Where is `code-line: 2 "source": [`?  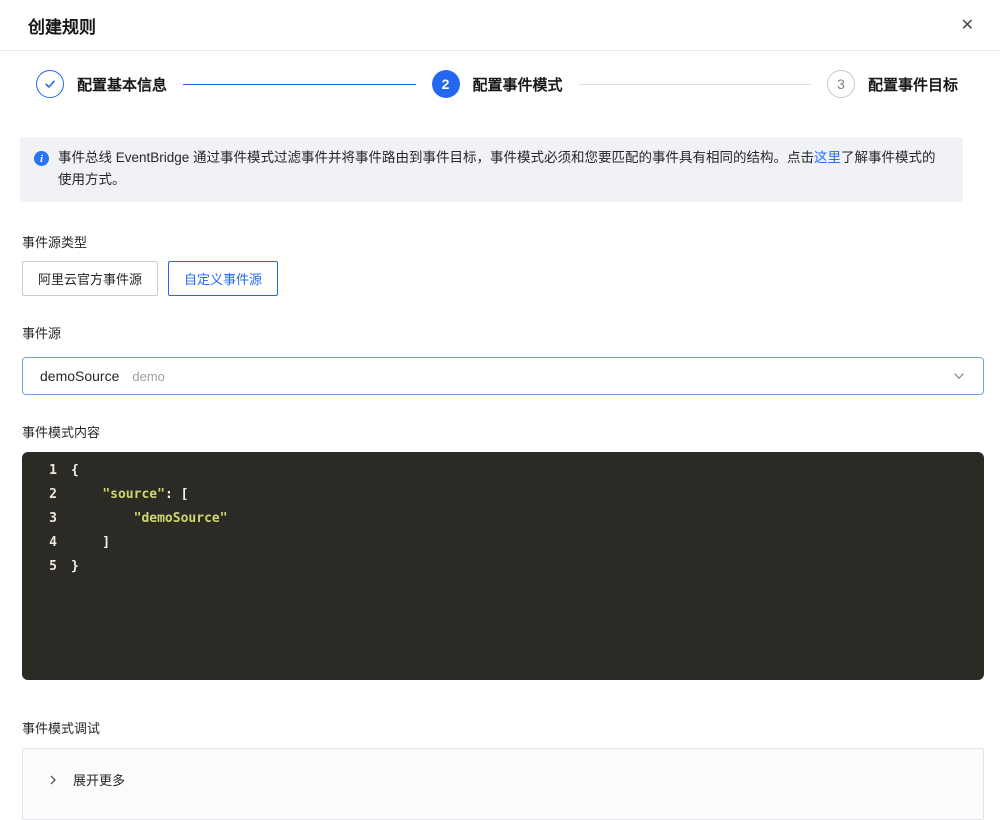
code-line: 2 "source": [ is located at coordinates (503, 495).